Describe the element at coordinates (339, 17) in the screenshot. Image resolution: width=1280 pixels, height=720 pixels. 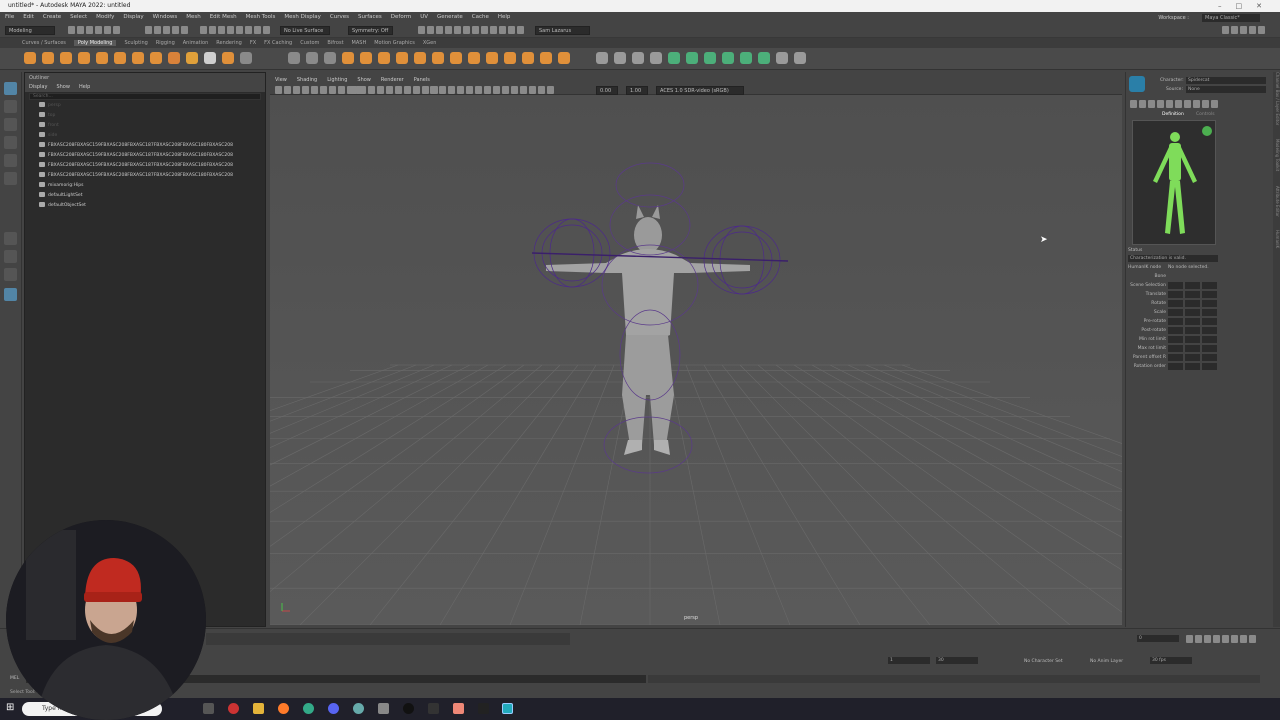
I see `menu-curves: Curves` at that location.